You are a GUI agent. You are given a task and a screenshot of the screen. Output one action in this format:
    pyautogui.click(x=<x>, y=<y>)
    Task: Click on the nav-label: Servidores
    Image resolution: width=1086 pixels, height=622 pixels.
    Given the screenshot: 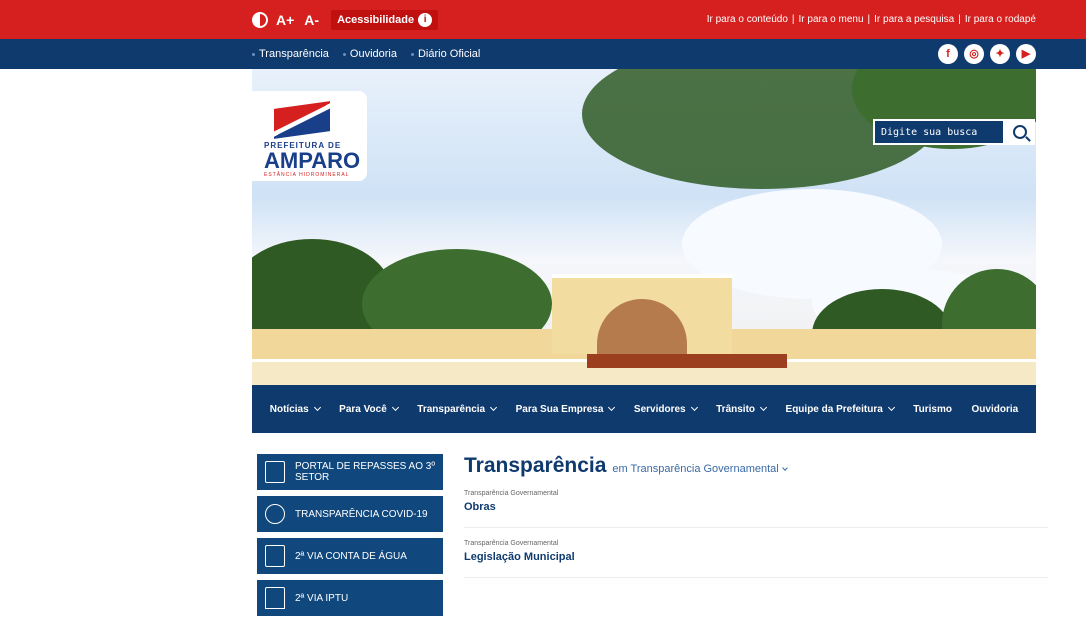 What is the action you would take?
    pyautogui.click(x=659, y=409)
    